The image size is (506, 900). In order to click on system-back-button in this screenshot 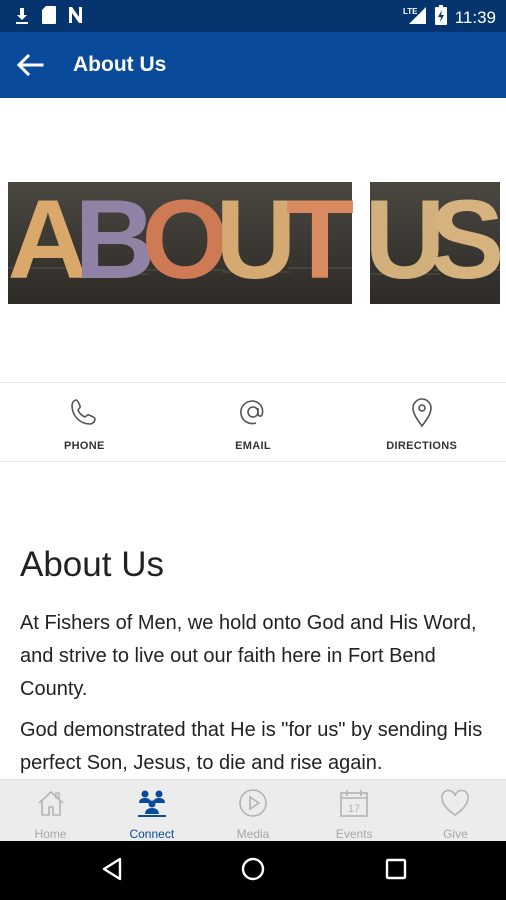, I will do `click(112, 871)`.